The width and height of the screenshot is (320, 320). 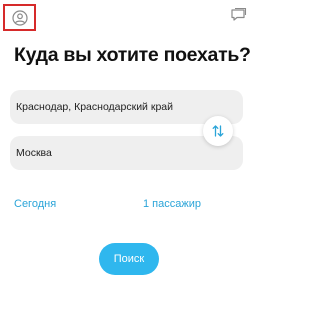 What do you see at coordinates (129, 259) in the screenshot?
I see `search-button: Поиск` at bounding box center [129, 259].